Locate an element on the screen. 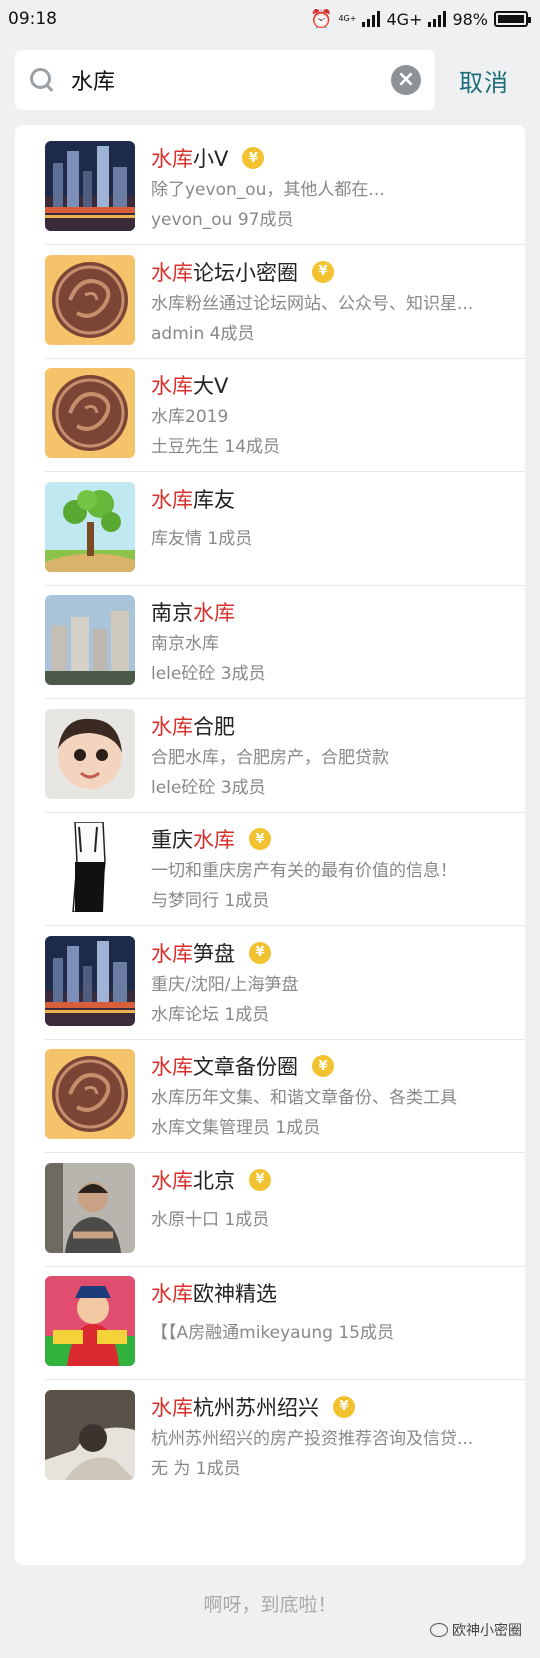 The image size is (540, 1658). battery-icon is located at coordinates (512, 19).